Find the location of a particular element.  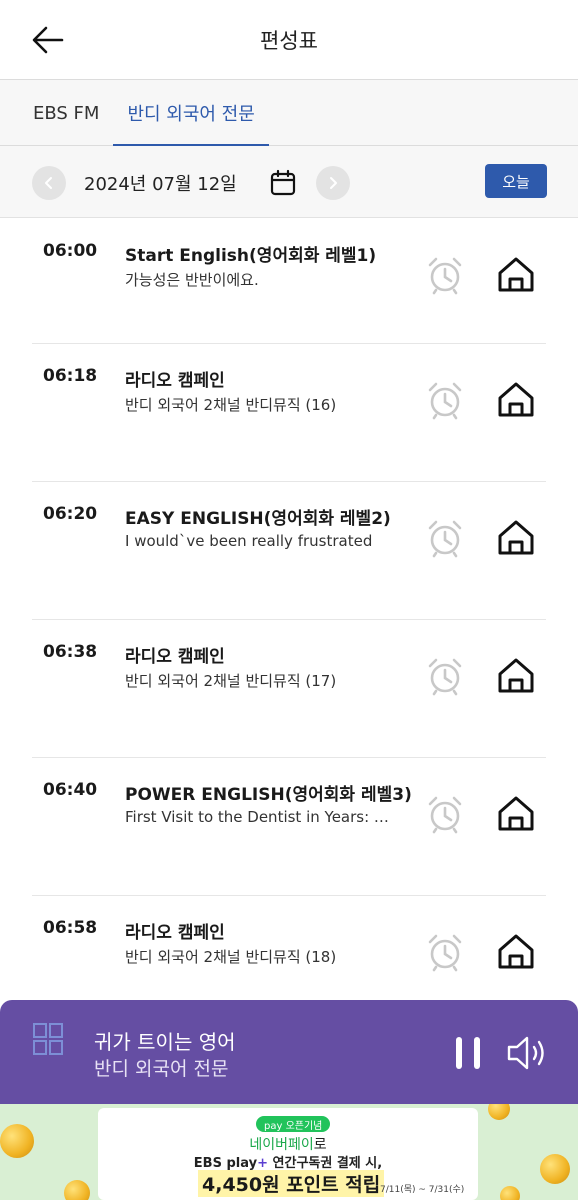

volume-button is located at coordinates (528, 1053).